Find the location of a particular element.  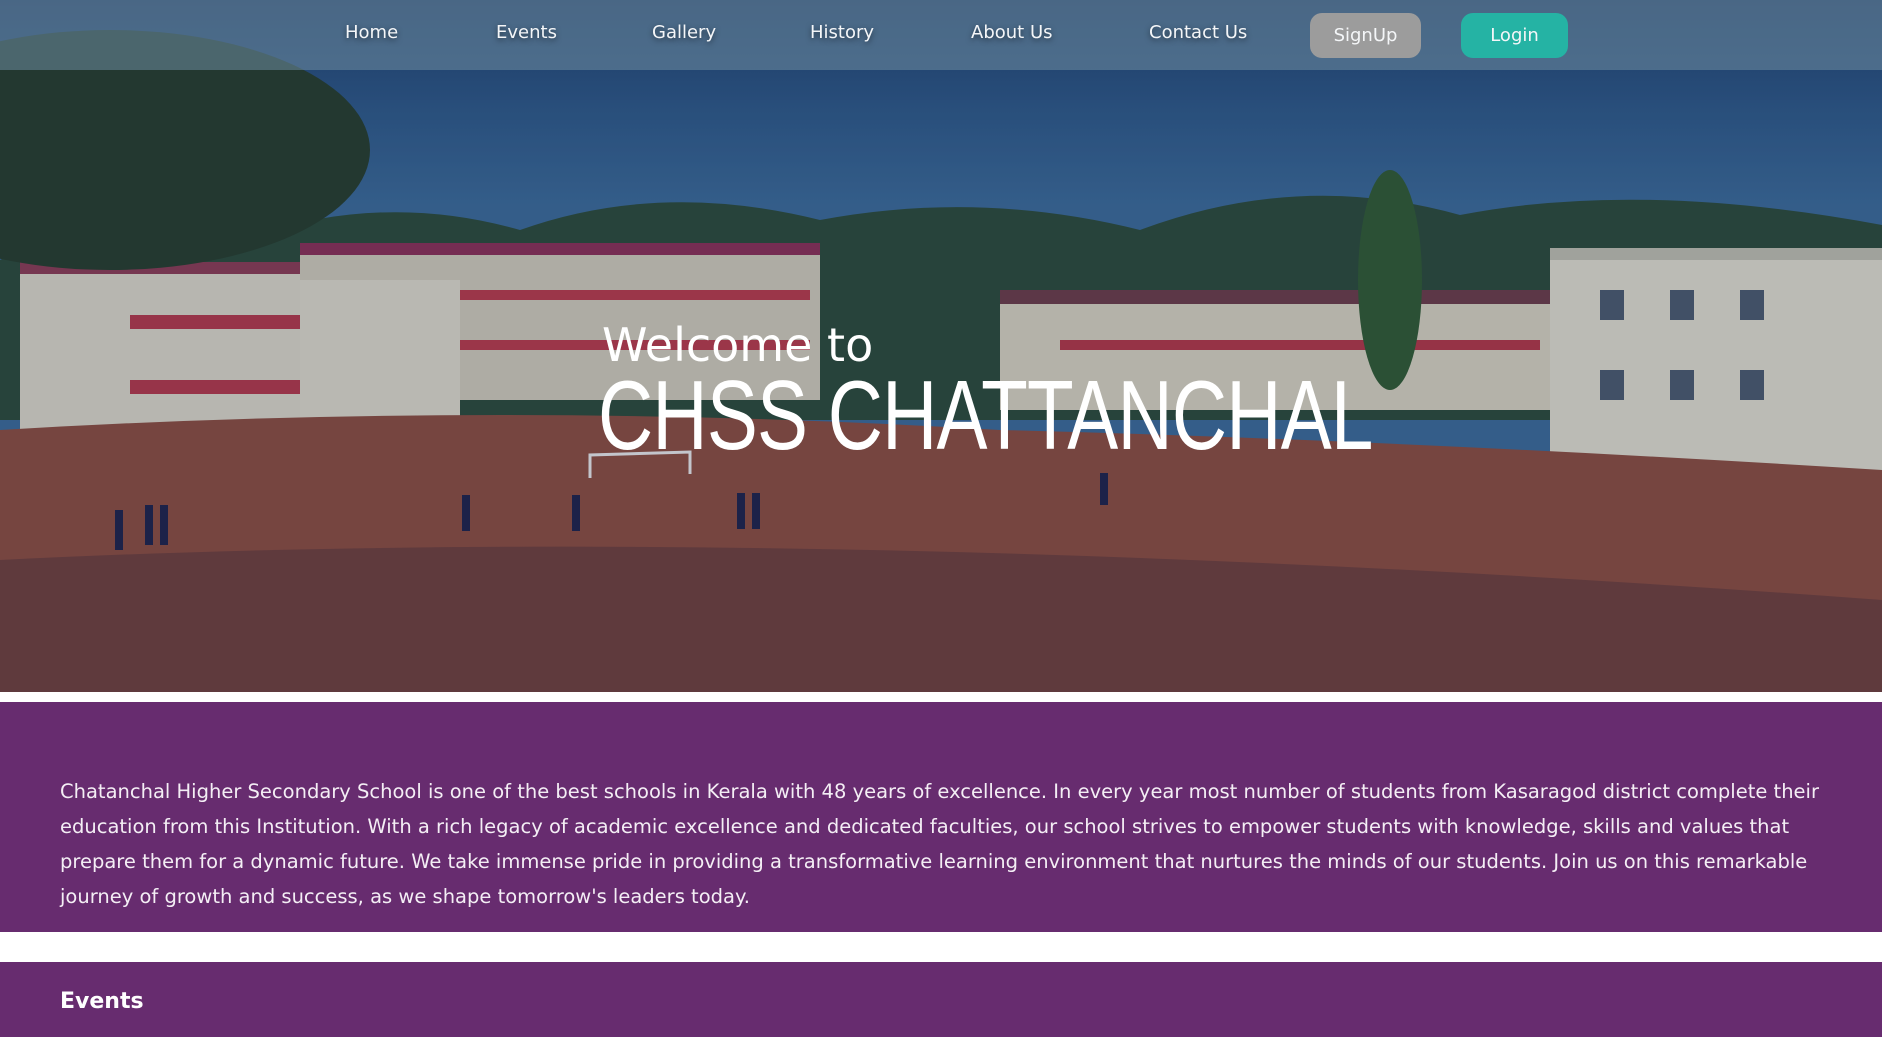

nav-link-about-us: About Us is located at coordinates (1012, 32).